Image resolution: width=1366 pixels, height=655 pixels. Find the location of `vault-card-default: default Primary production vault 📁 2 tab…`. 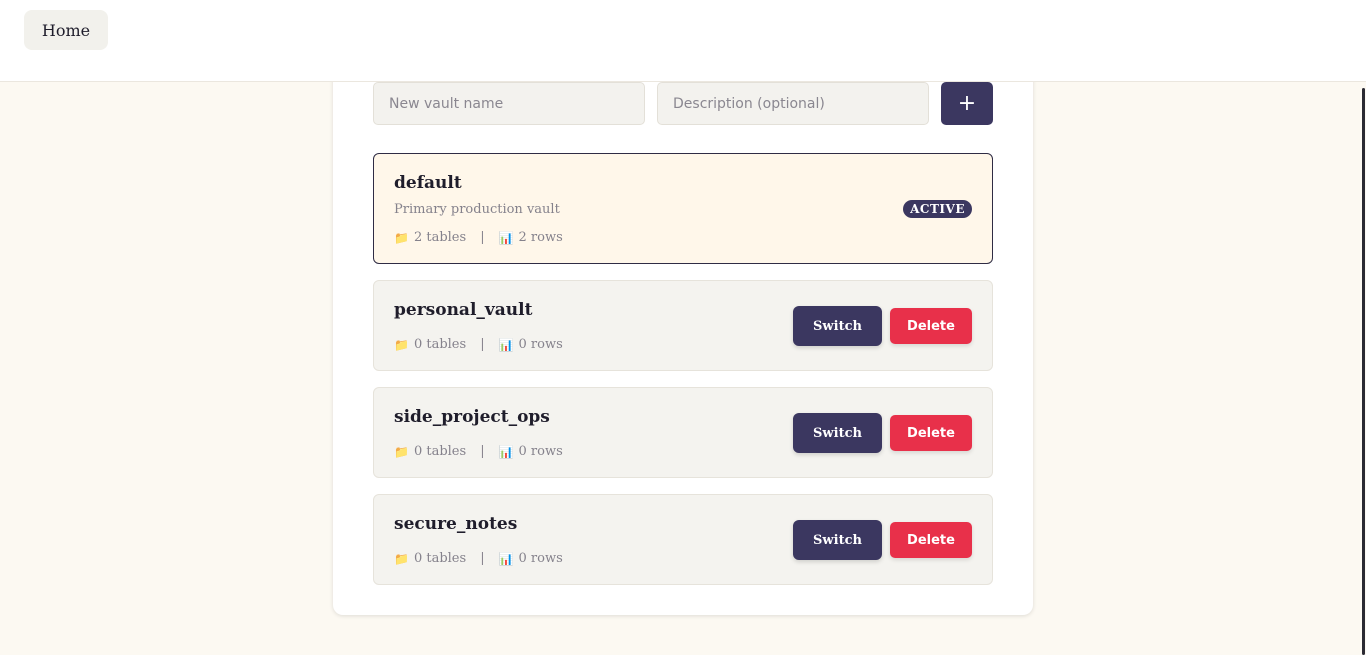

vault-card-default: default Primary production vault 📁 2 tab… is located at coordinates (683, 208).